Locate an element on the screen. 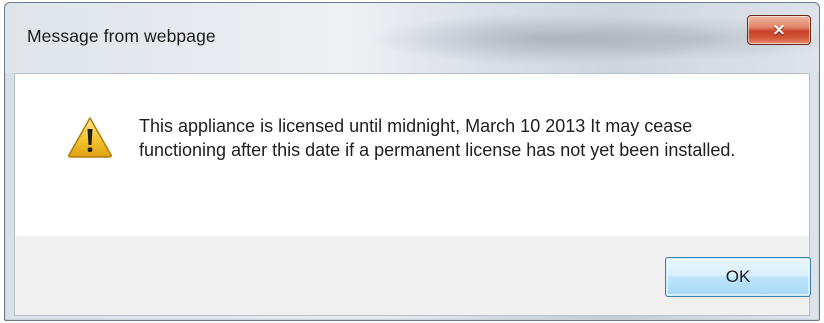 Image resolution: width=824 pixels, height=323 pixels. close-icon: × is located at coordinates (779, 29).